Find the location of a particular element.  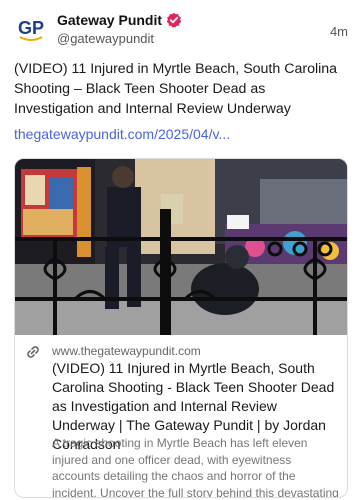

post-timestamp: 4m is located at coordinates (339, 31).